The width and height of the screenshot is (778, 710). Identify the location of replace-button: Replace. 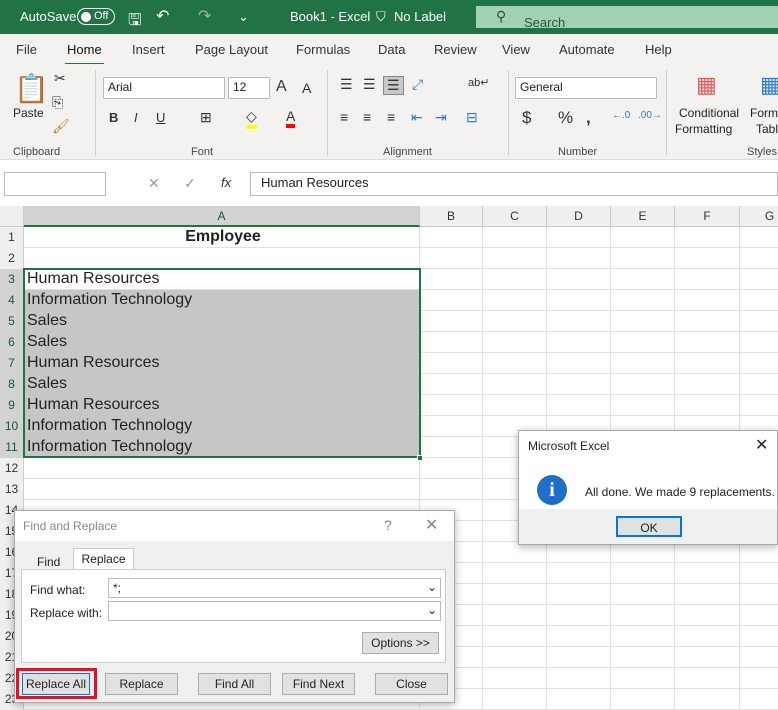
(141, 684).